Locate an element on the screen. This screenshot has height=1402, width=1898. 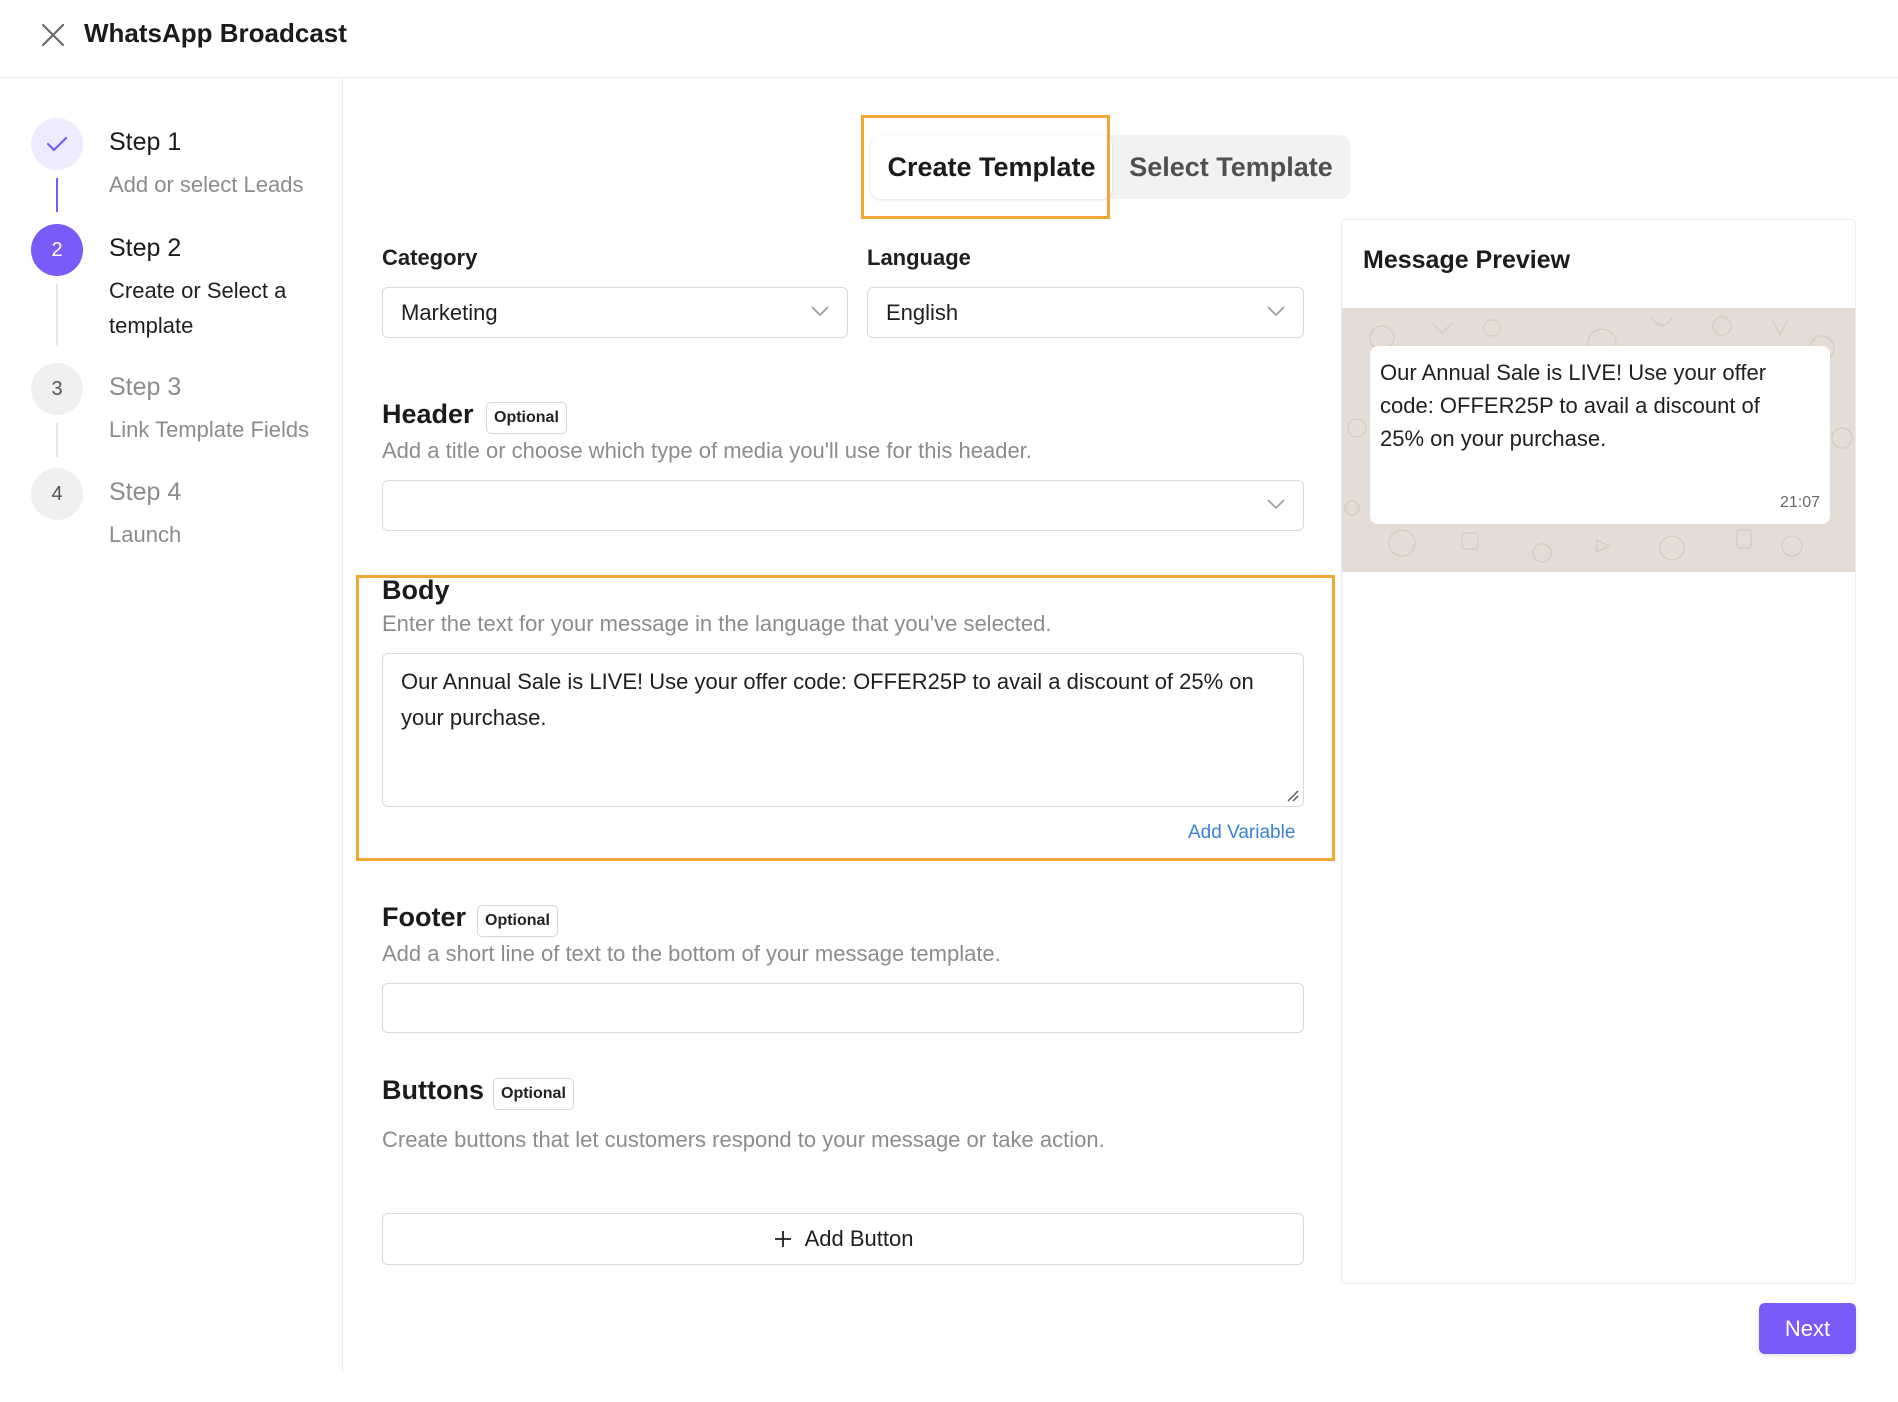
message-timestamp: 21:07 is located at coordinates (1799, 502).